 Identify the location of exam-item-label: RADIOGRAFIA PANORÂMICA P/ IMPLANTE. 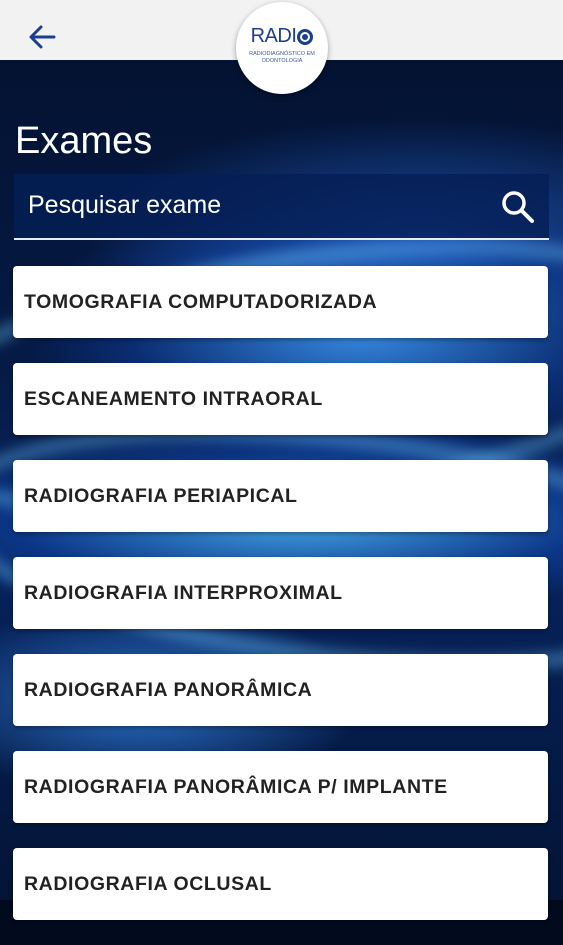
(236, 786).